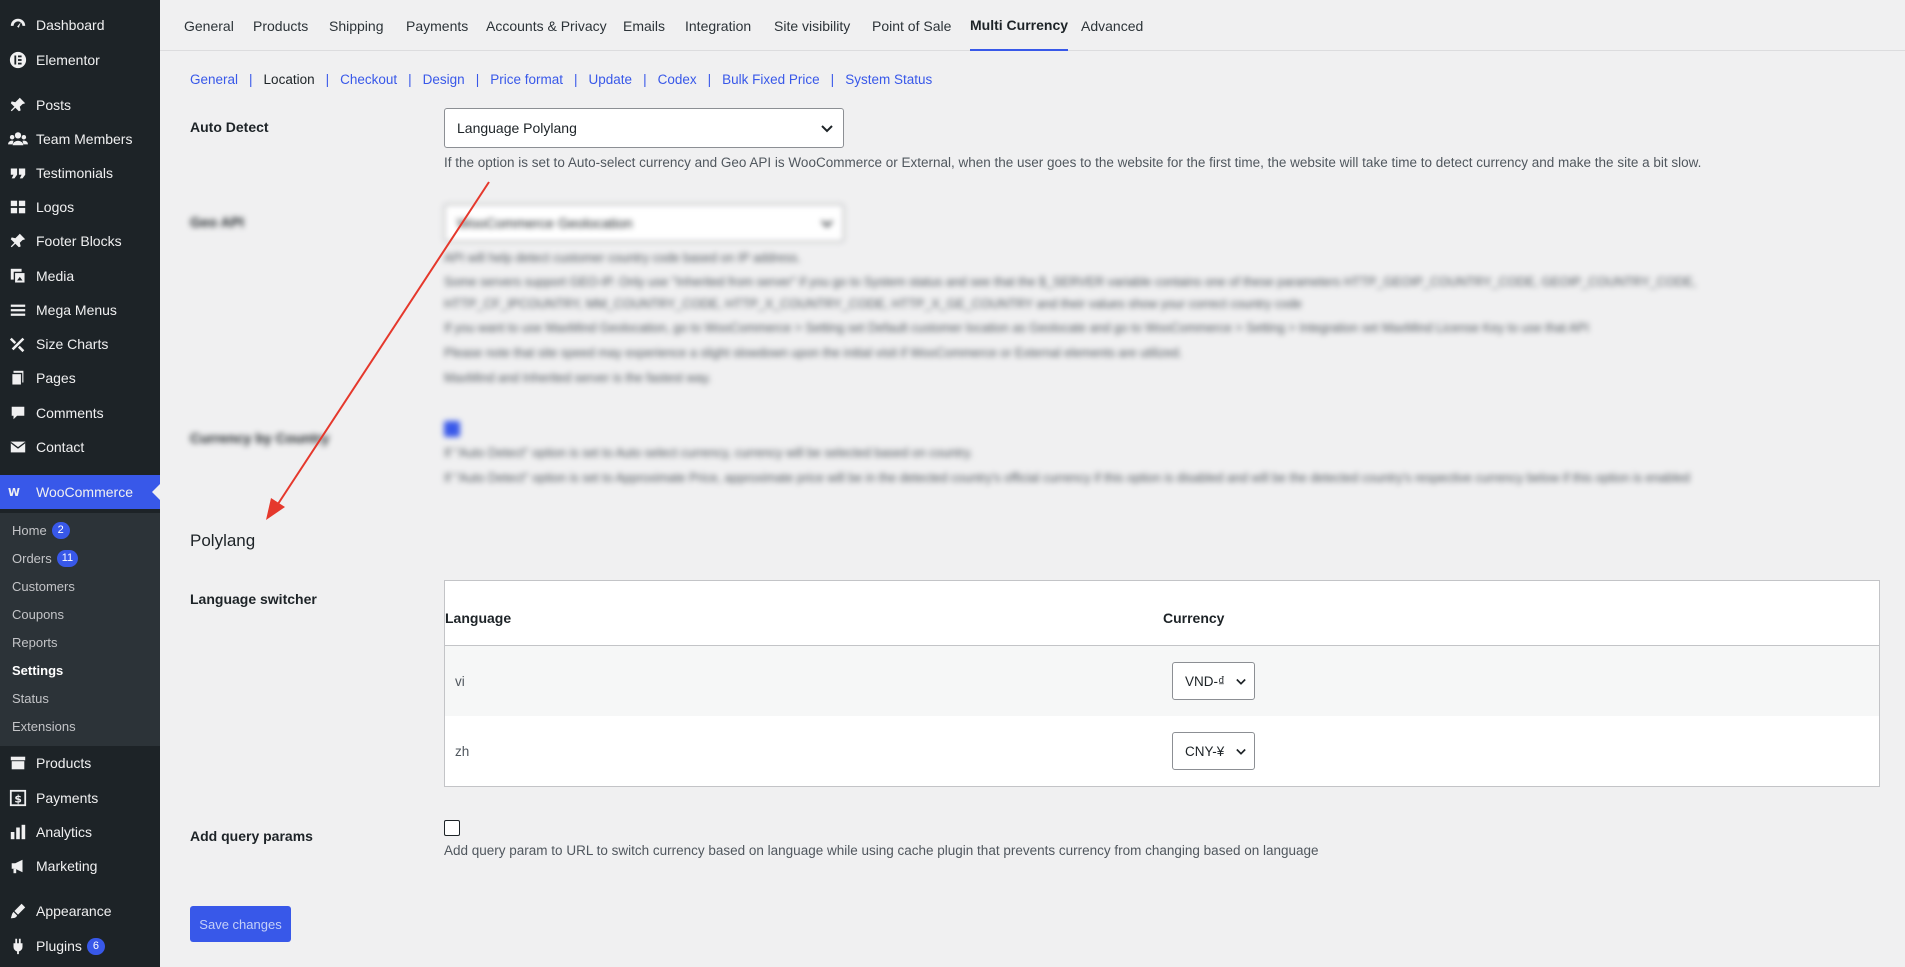 The image size is (1905, 967). I want to click on table-row: vi VND-₫, so click(1162, 681).